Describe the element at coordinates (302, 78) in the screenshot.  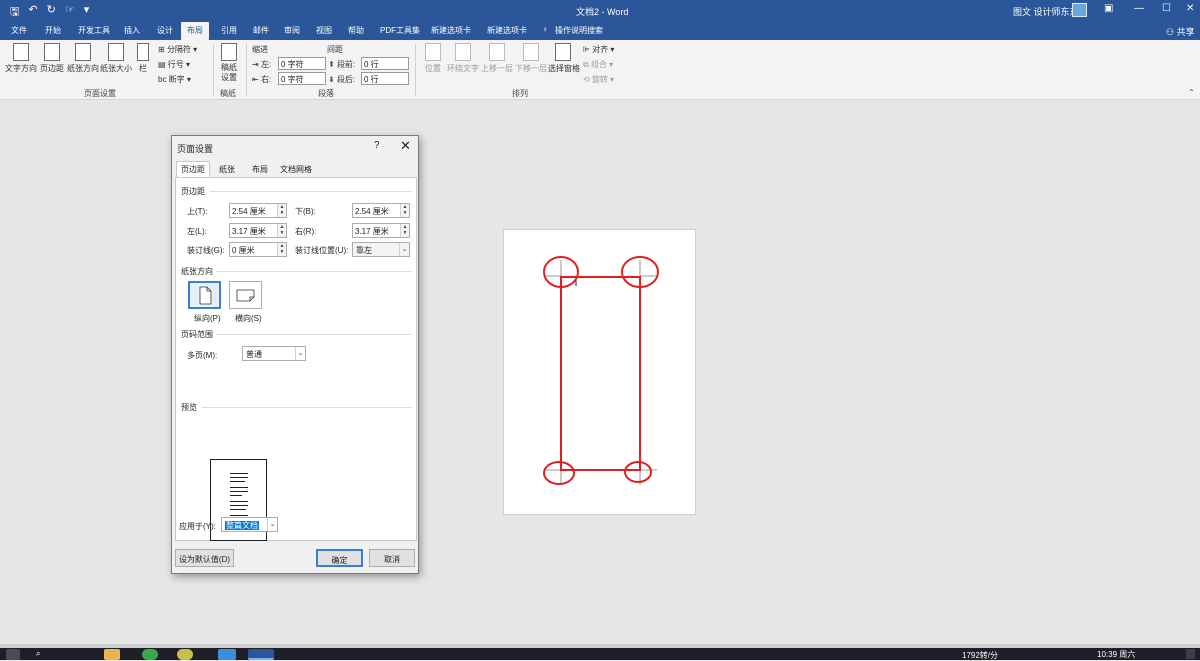
I see `indent-right-input: 0 字符` at that location.